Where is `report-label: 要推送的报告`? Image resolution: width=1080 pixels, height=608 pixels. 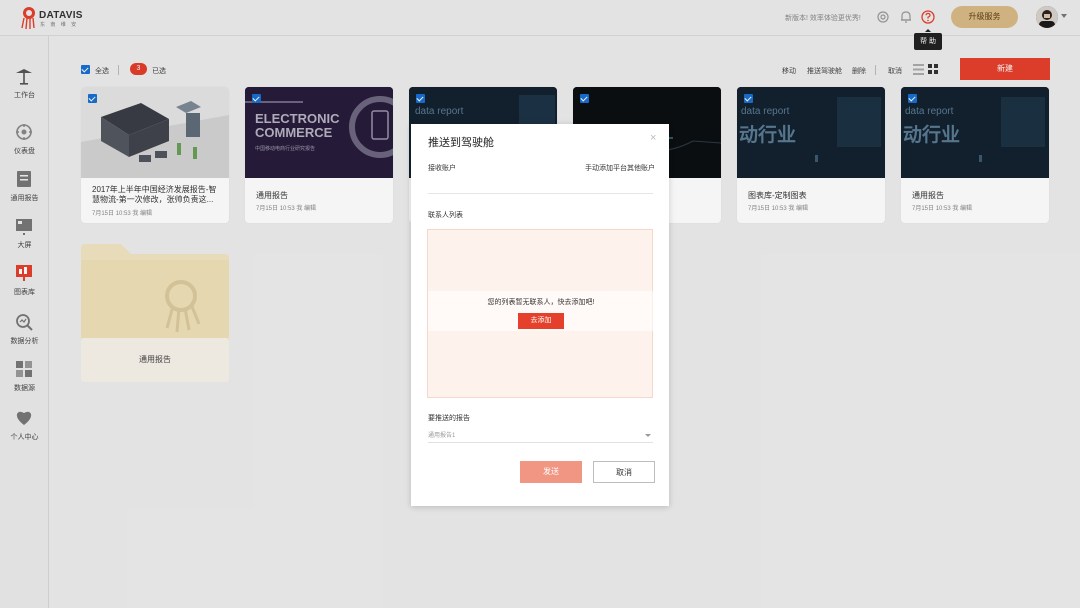 report-label: 要推送的报告 is located at coordinates (449, 418).